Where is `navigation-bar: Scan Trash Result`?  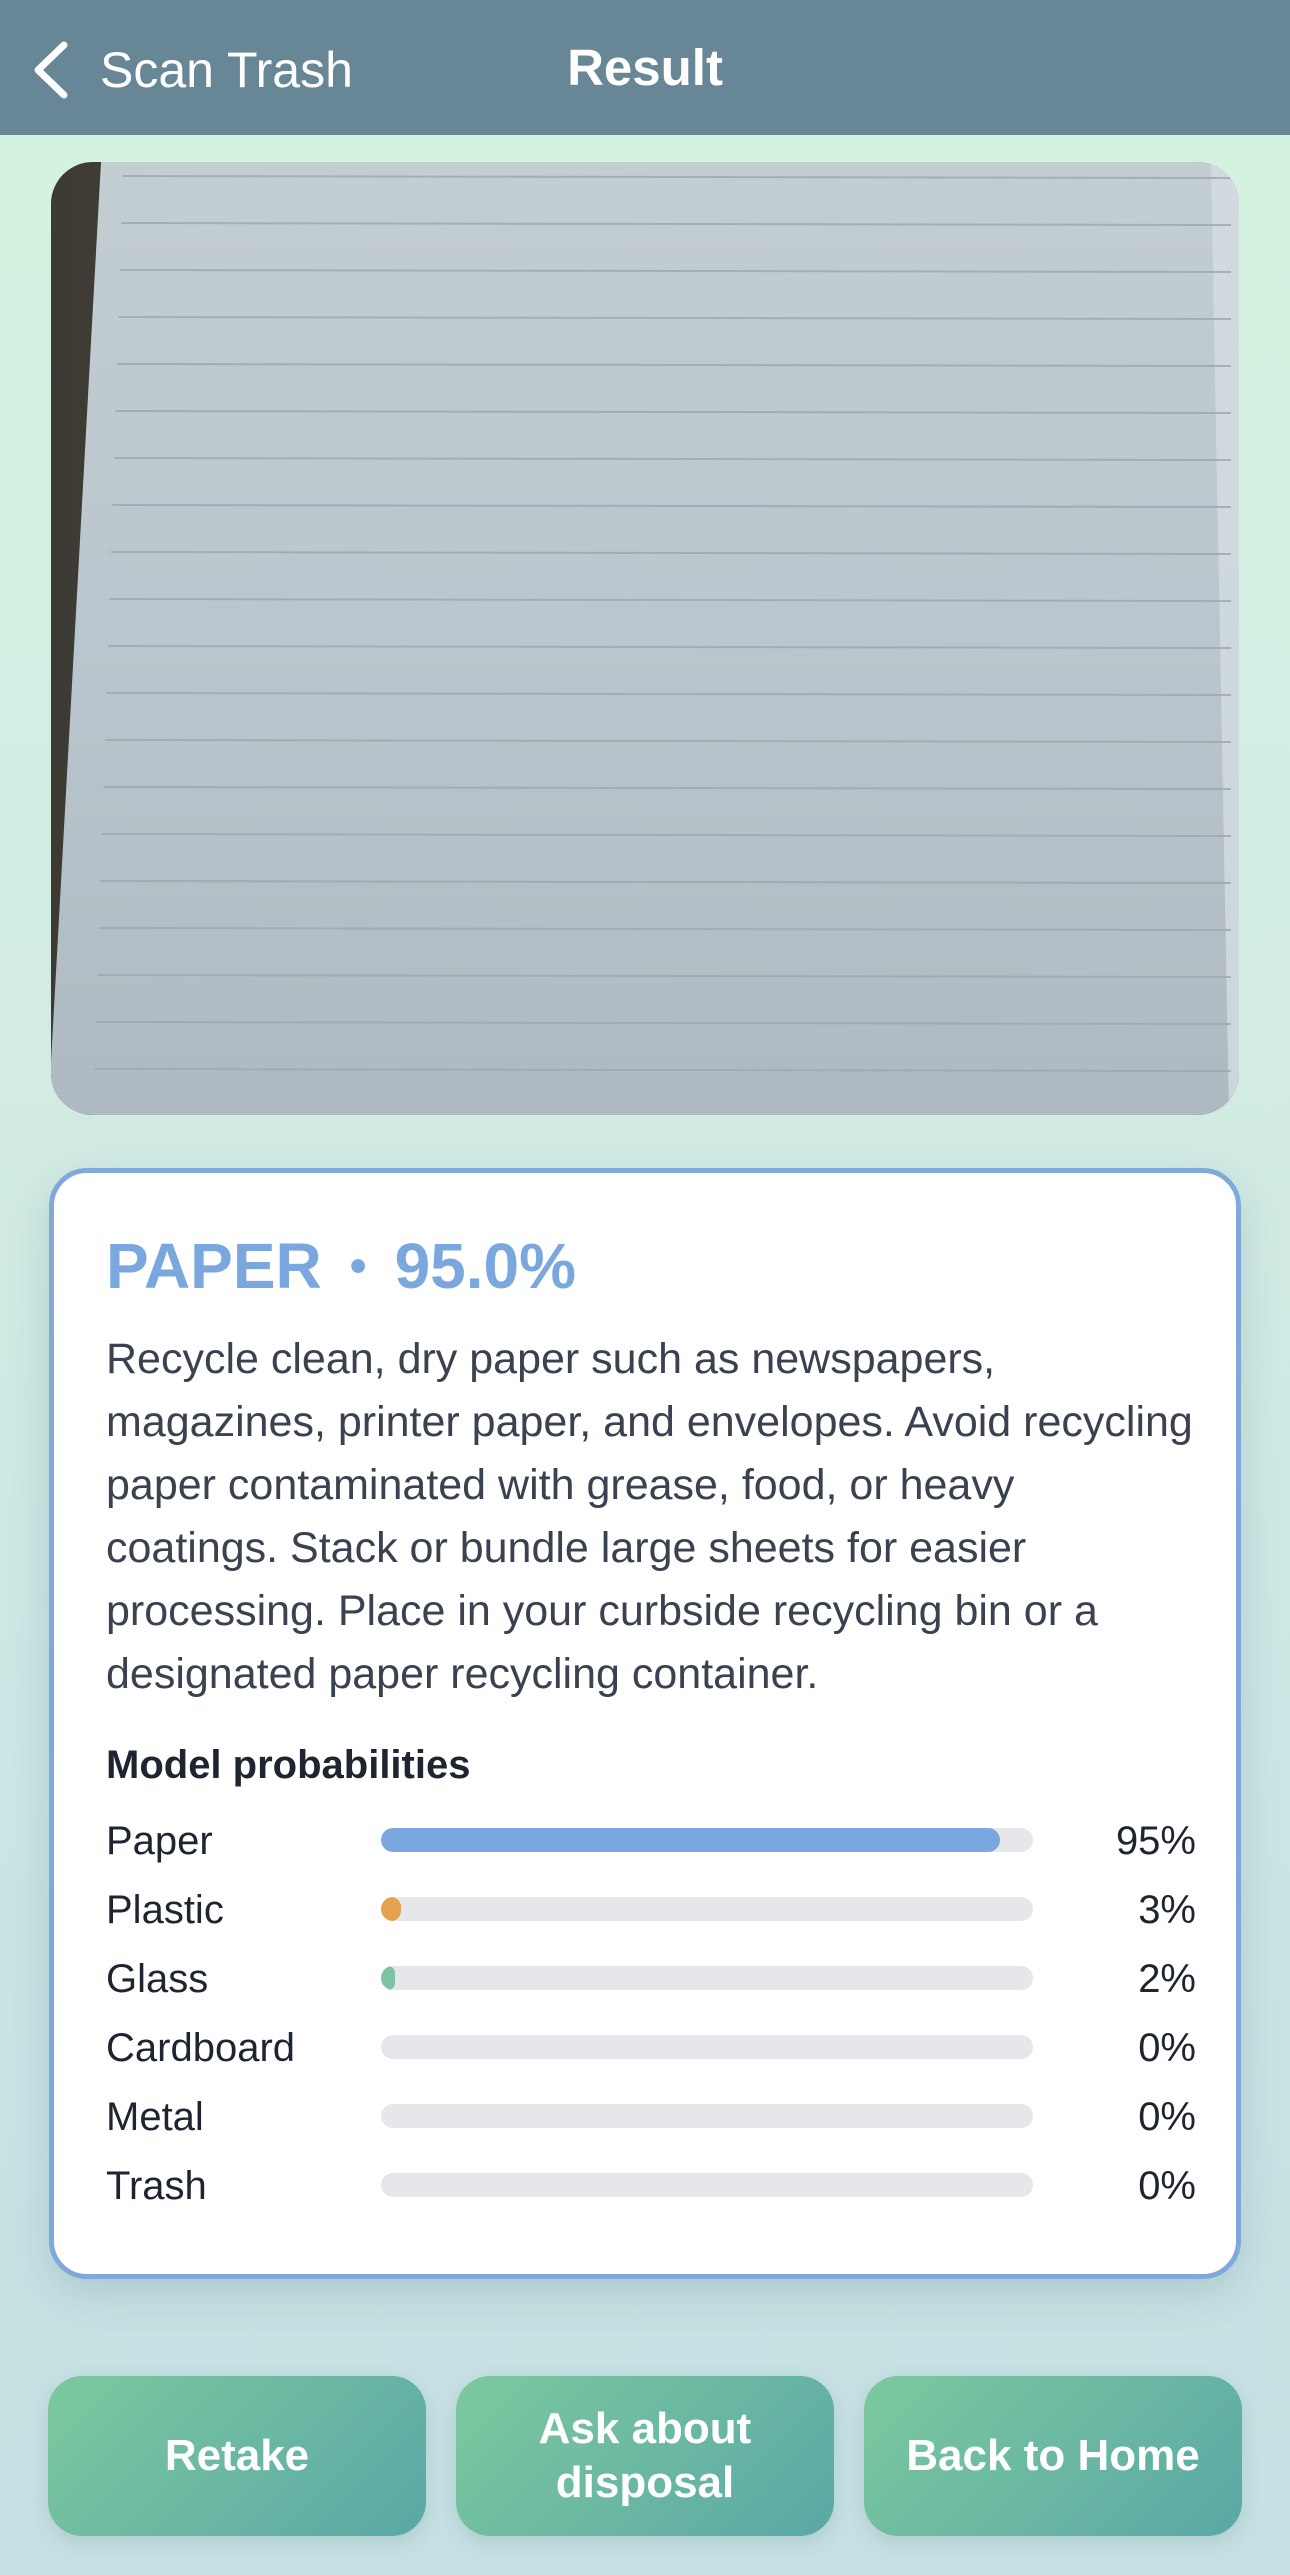 navigation-bar: Scan Trash Result is located at coordinates (645, 67).